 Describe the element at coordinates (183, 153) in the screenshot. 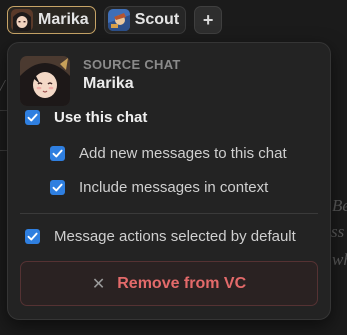

I see `add-new-messages-label: Add new messages to this chat` at that location.